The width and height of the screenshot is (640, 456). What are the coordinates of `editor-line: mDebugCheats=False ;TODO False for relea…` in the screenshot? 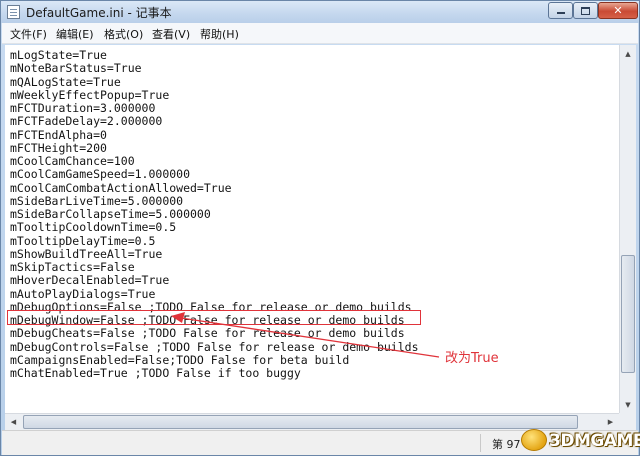 It's located at (207, 333).